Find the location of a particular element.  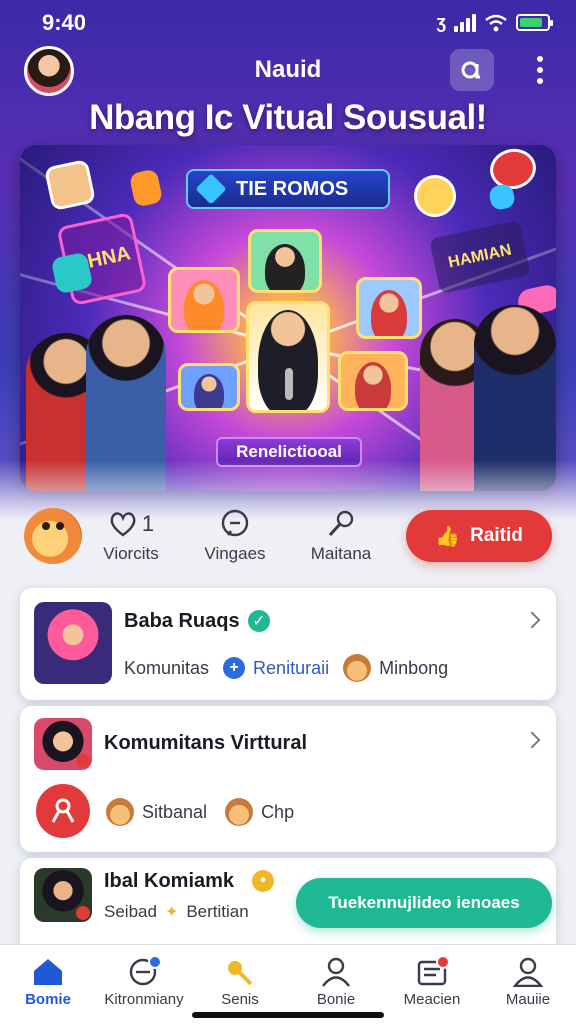

nav-profile: Mauiie is located at coordinates (528, 984).